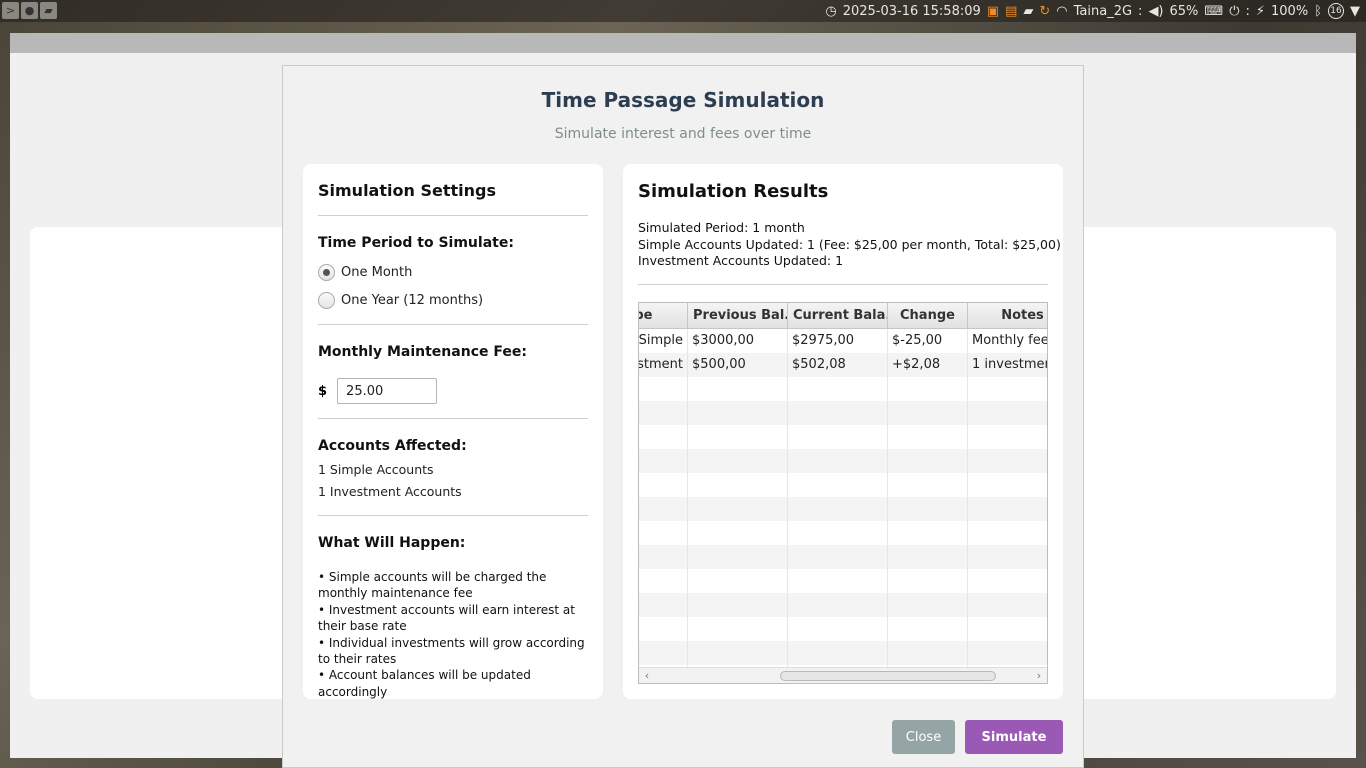  What do you see at coordinates (422, 352) in the screenshot?
I see `fee-heading: Monthly Maintenance Fee:` at bounding box center [422, 352].